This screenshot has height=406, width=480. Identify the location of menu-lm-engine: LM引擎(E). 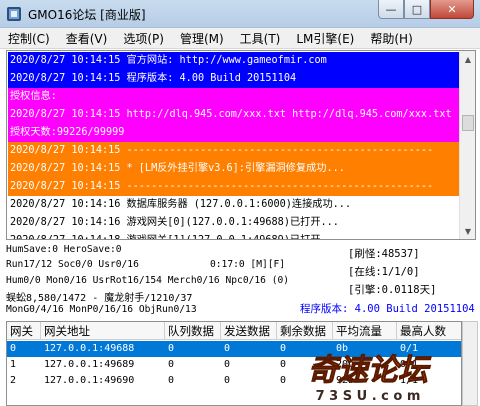
(325, 38).